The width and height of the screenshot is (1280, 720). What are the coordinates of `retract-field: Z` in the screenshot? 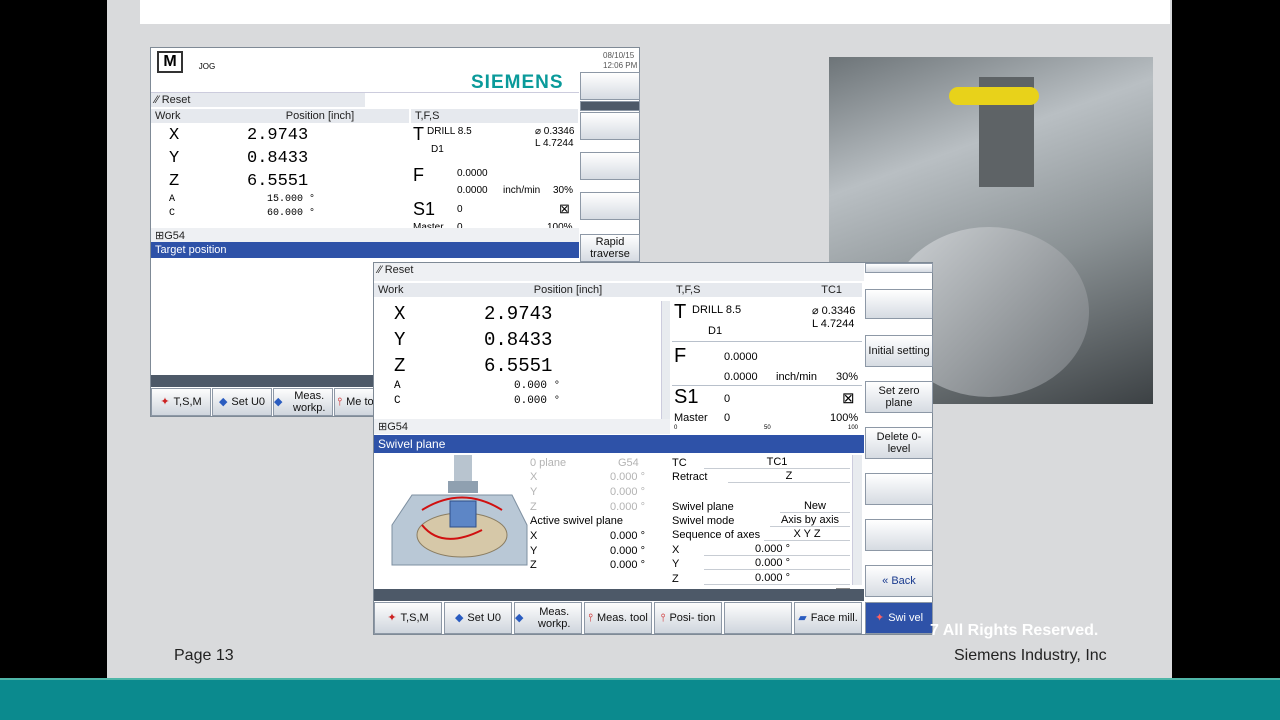 It's located at (789, 476).